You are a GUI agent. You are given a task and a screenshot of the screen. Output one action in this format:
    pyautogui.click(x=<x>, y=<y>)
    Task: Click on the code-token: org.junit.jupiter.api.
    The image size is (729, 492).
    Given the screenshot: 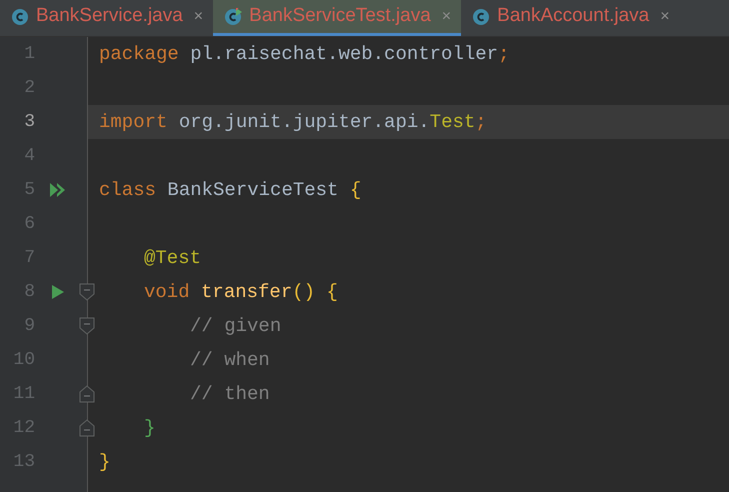 What is the action you would take?
    pyautogui.click(x=304, y=122)
    